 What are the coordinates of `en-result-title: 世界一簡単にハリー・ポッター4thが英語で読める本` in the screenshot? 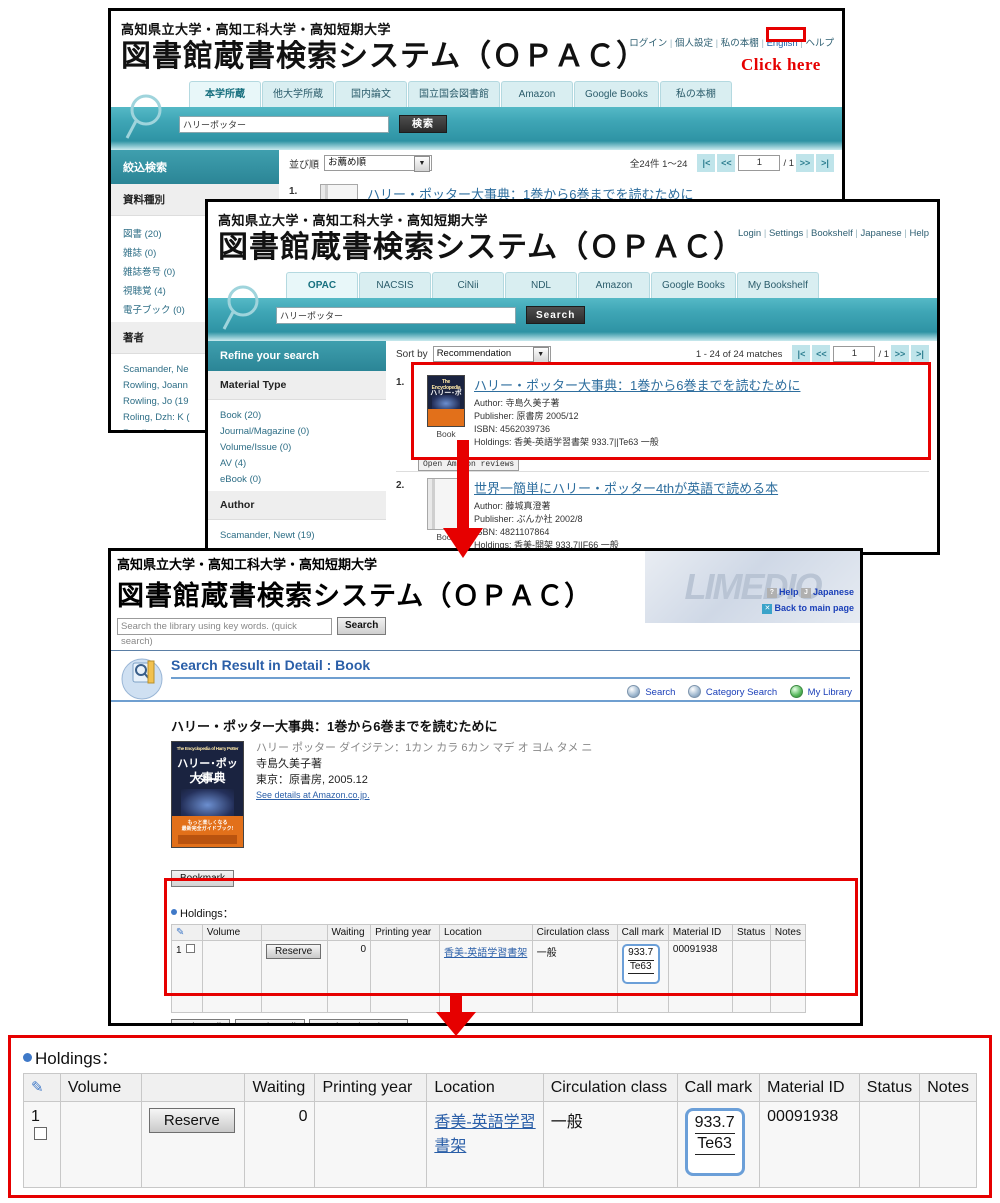 It's located at (701, 489).